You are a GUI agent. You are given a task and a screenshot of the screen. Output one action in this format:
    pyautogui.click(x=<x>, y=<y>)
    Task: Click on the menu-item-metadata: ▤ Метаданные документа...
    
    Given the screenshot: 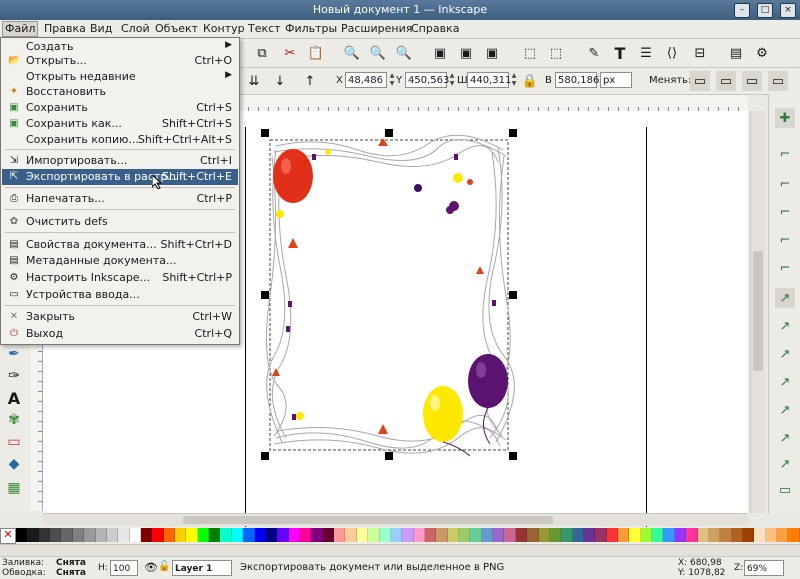 What is the action you would take?
    pyautogui.click(x=120, y=261)
    